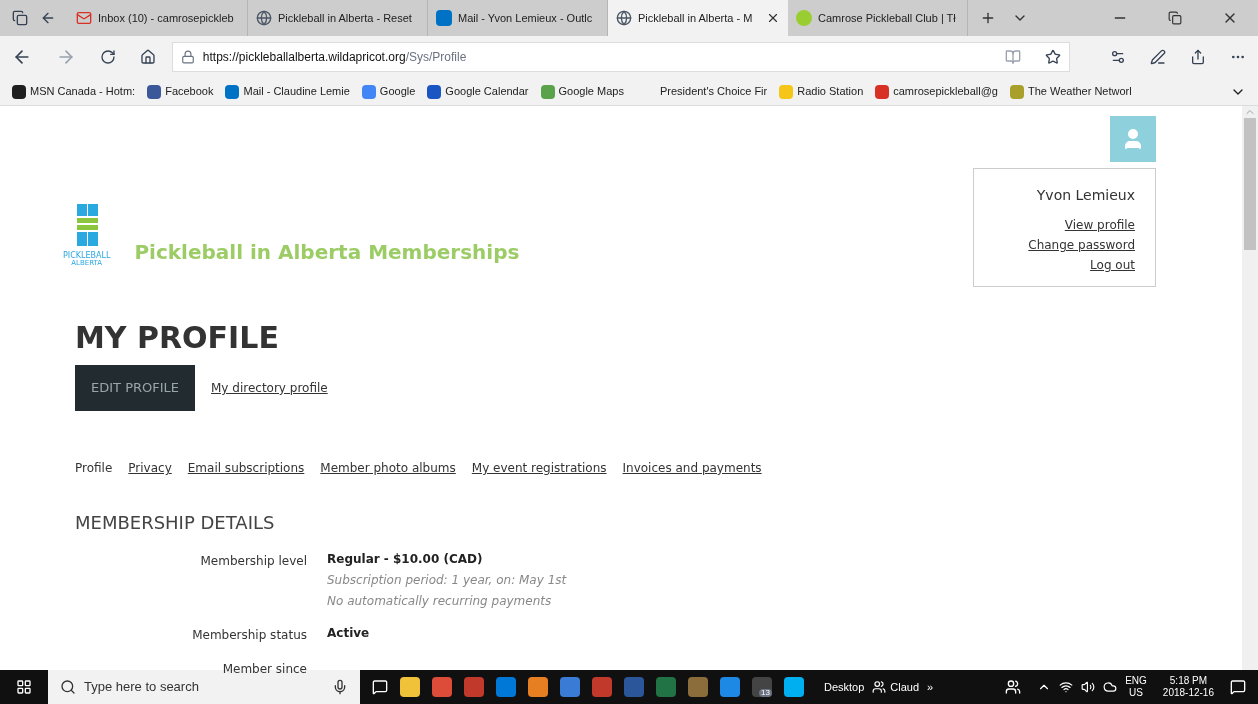 Image resolution: width=1258 pixels, height=704 pixels. I want to click on restore-icon, so click(1175, 18).